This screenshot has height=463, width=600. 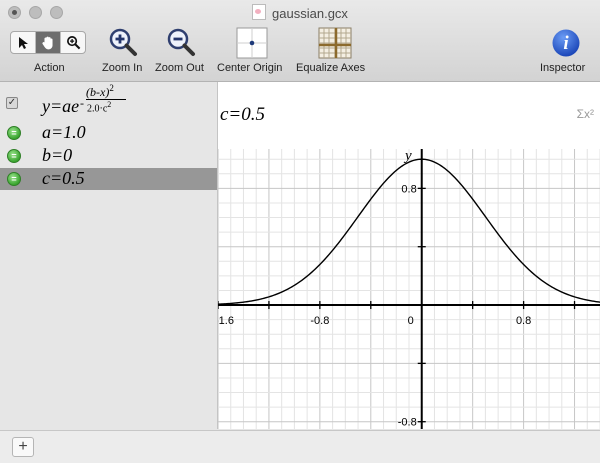 What do you see at coordinates (123, 42) in the screenshot?
I see `zoom-in-icon` at bounding box center [123, 42].